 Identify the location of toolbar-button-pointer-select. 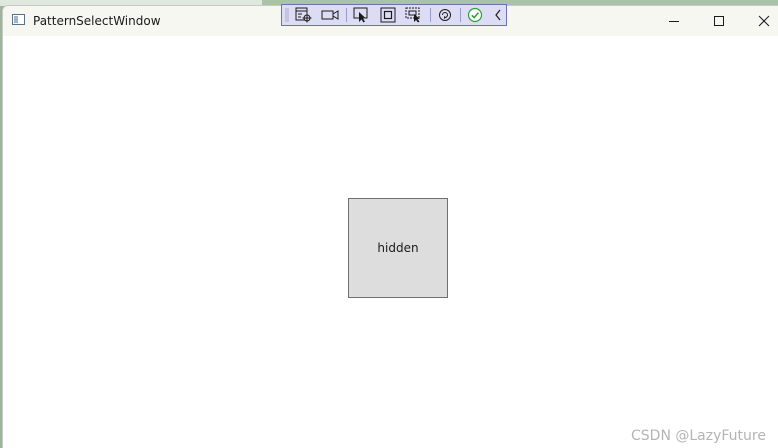
(362, 15).